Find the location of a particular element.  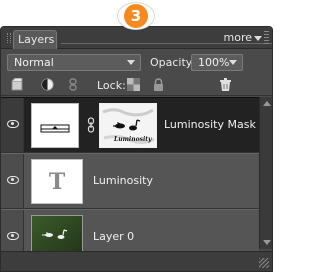

panel-bottom-bar is located at coordinates (136, 261).